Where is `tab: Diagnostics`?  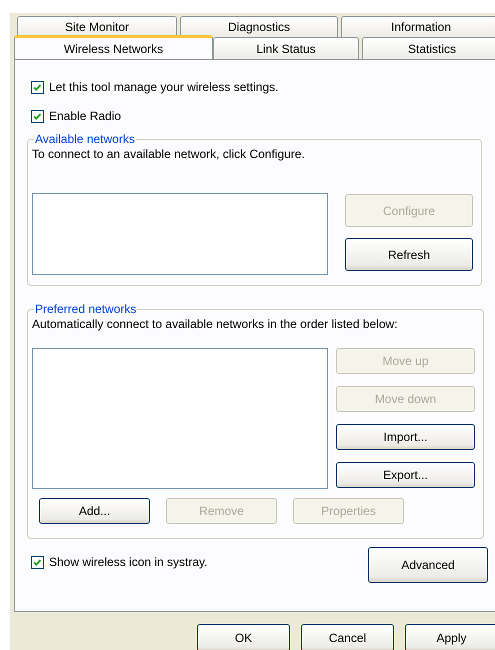
tab: Diagnostics is located at coordinates (259, 26).